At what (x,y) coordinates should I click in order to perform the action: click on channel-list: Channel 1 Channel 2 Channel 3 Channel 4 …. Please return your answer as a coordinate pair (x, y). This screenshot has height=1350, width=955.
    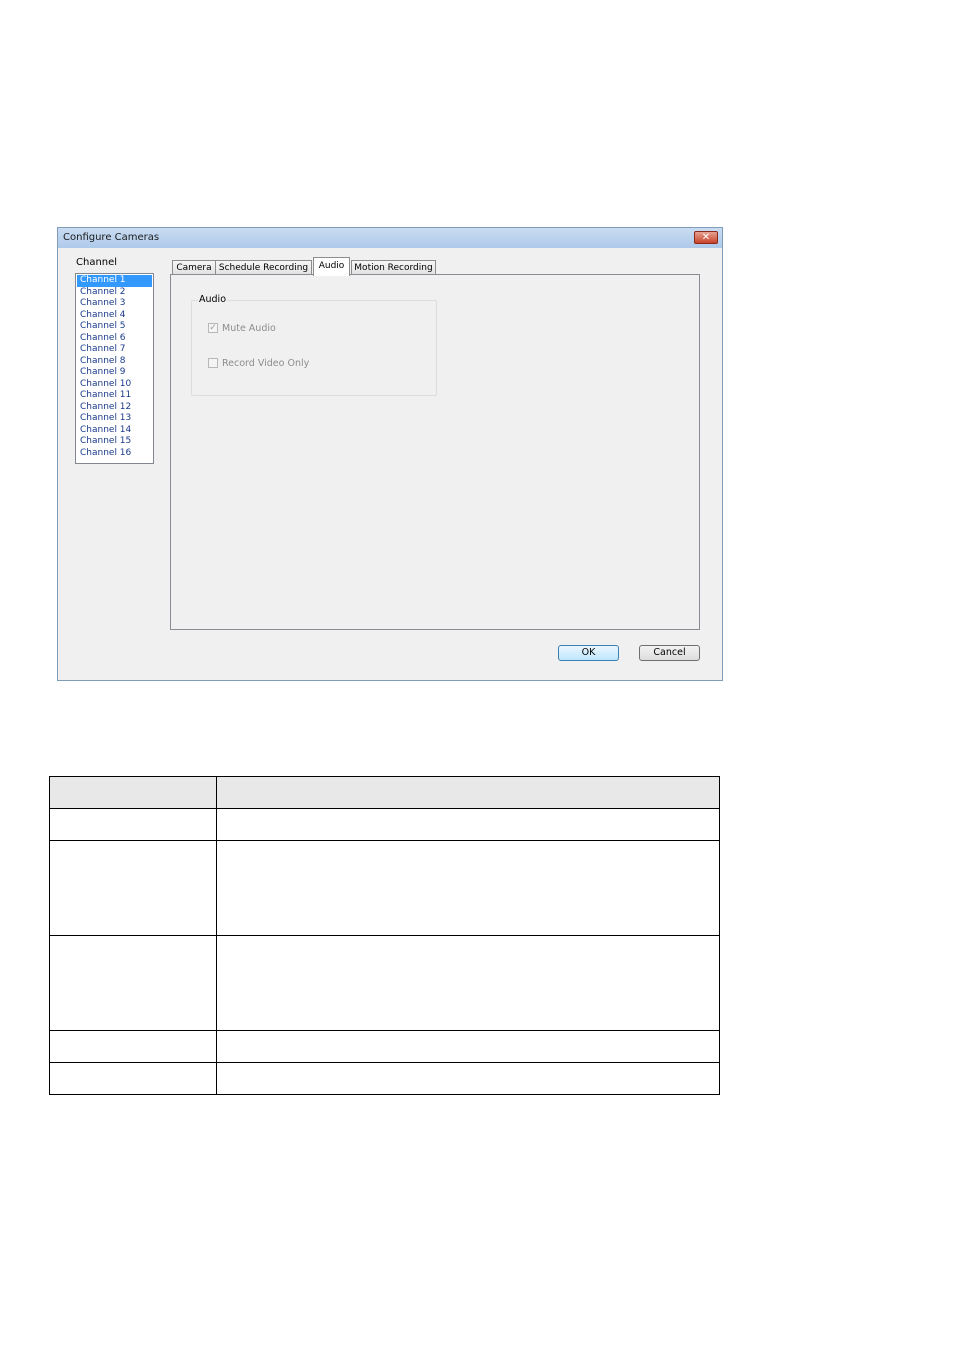
    Looking at the image, I should click on (114, 368).